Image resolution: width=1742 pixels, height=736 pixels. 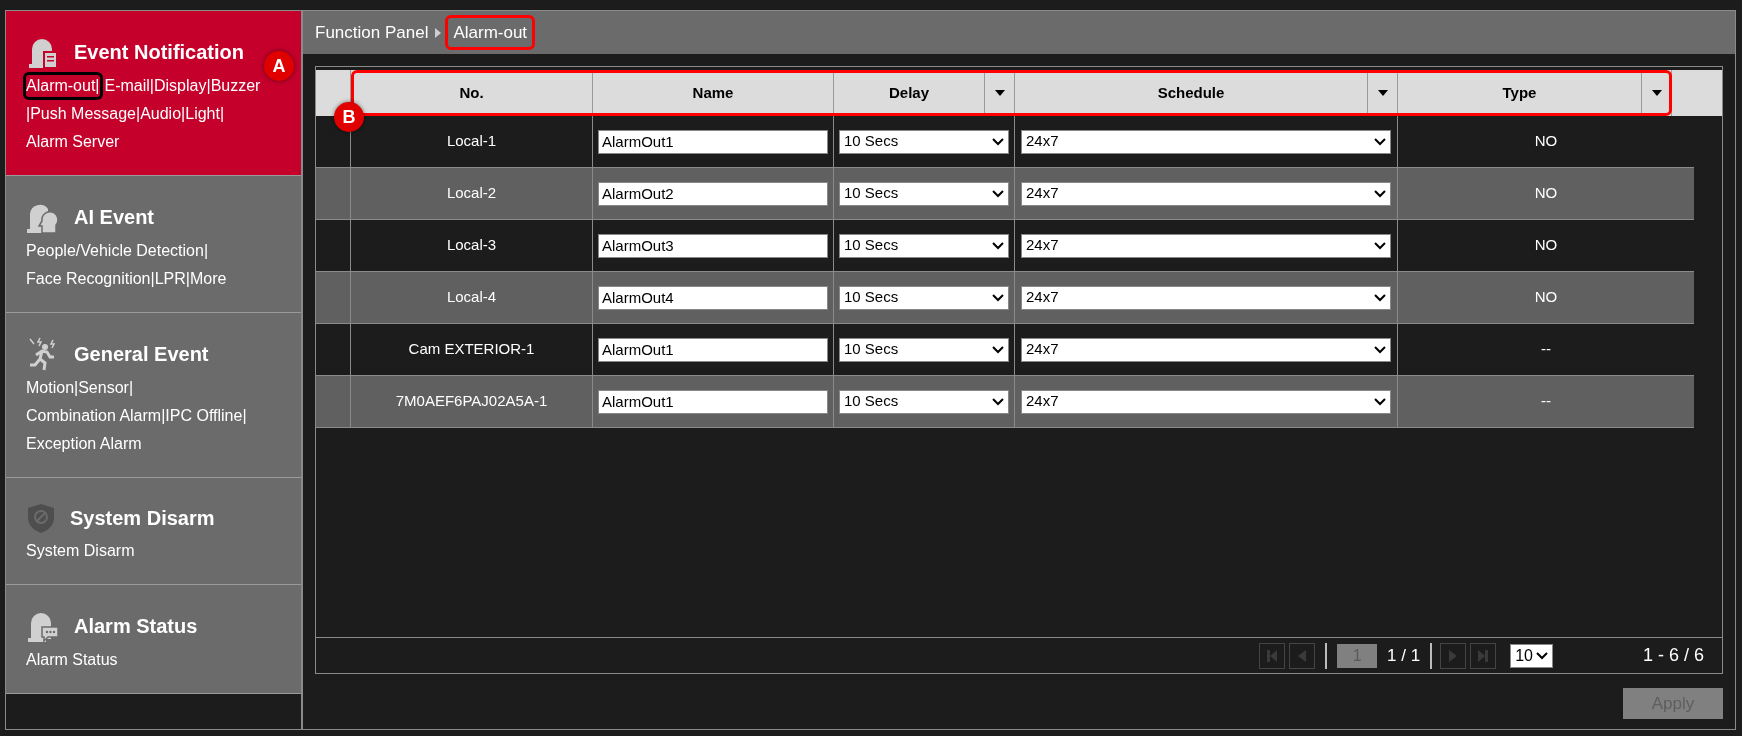 I want to click on alarm-link: Alarm Server, so click(x=73, y=142).